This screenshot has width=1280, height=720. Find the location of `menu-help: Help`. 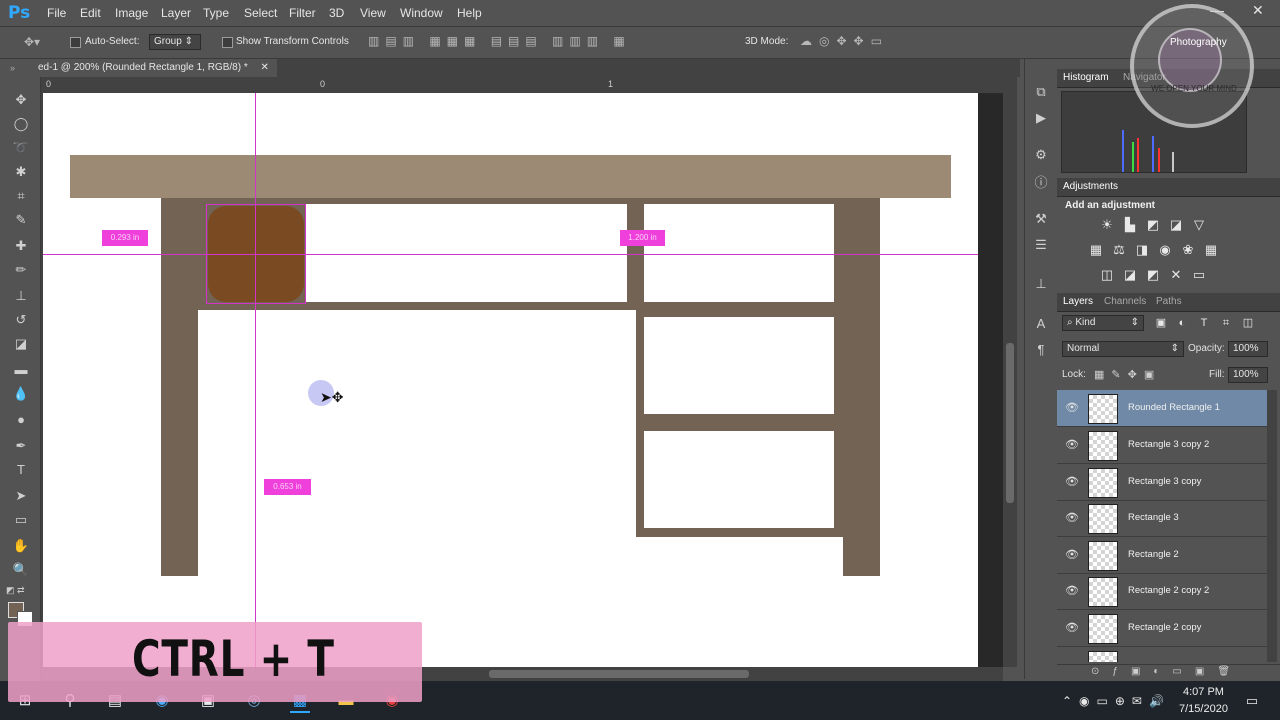

menu-help: Help is located at coordinates (469, 13).